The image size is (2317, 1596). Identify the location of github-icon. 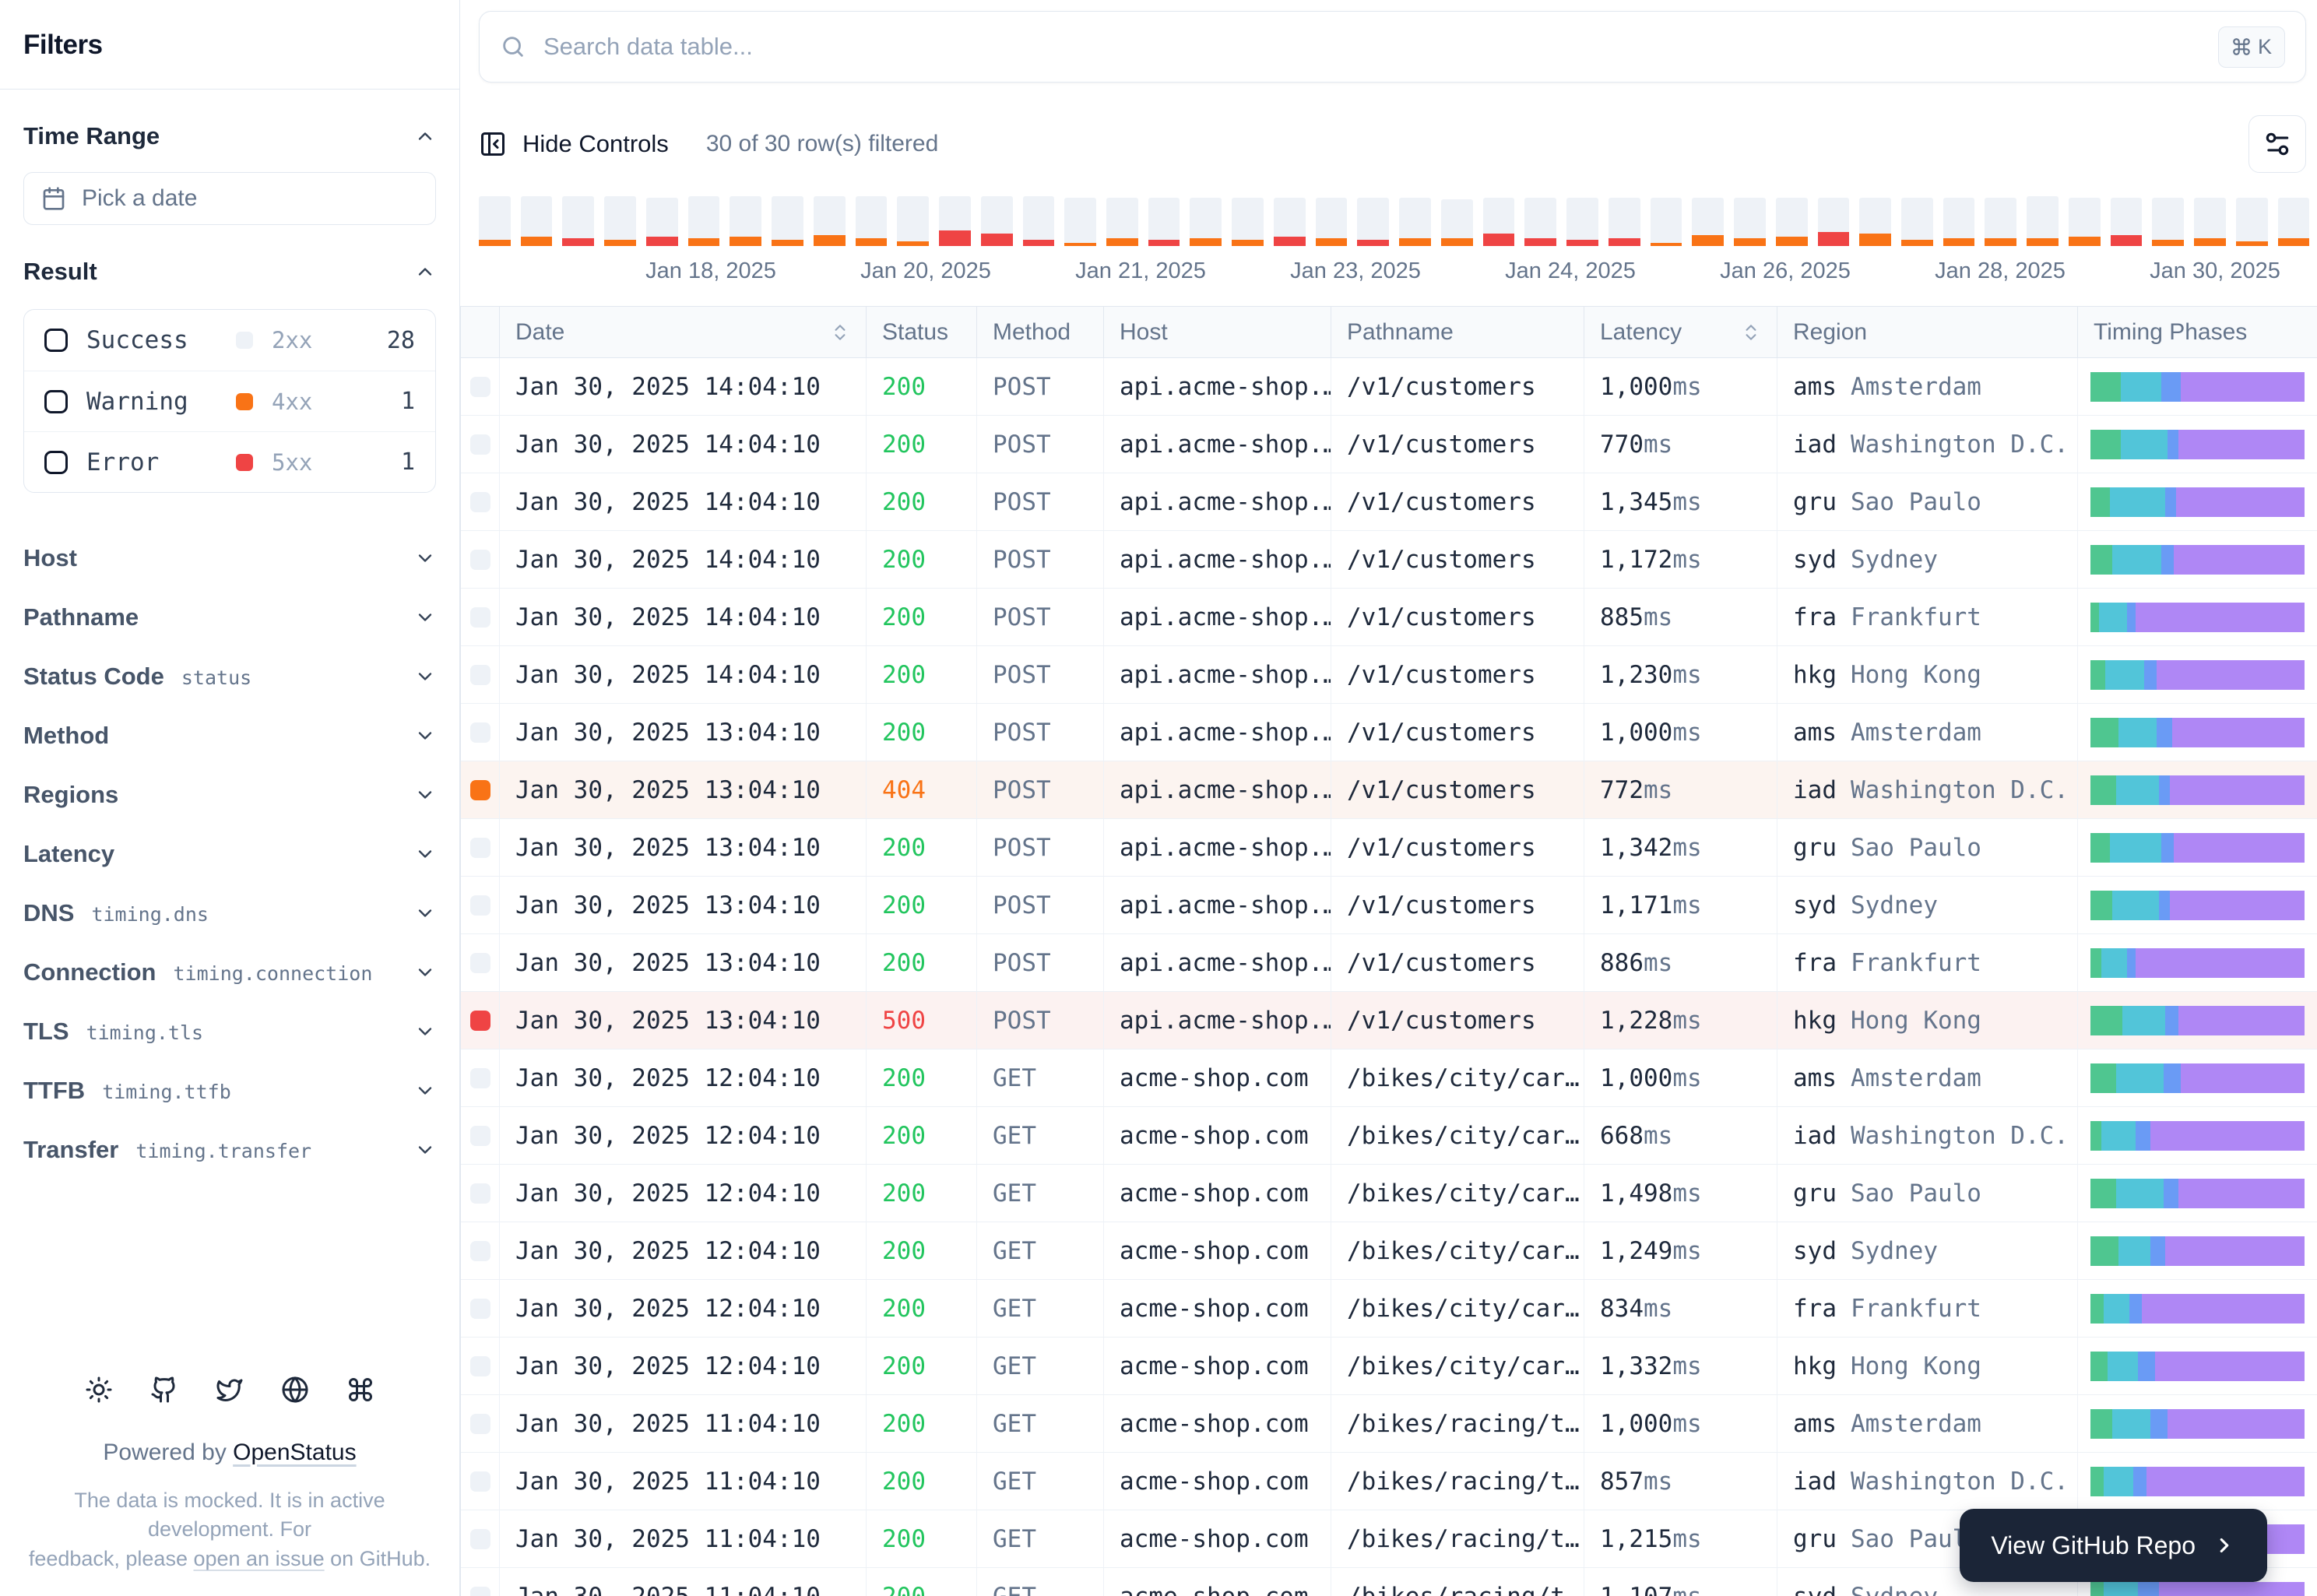
(164, 1390).